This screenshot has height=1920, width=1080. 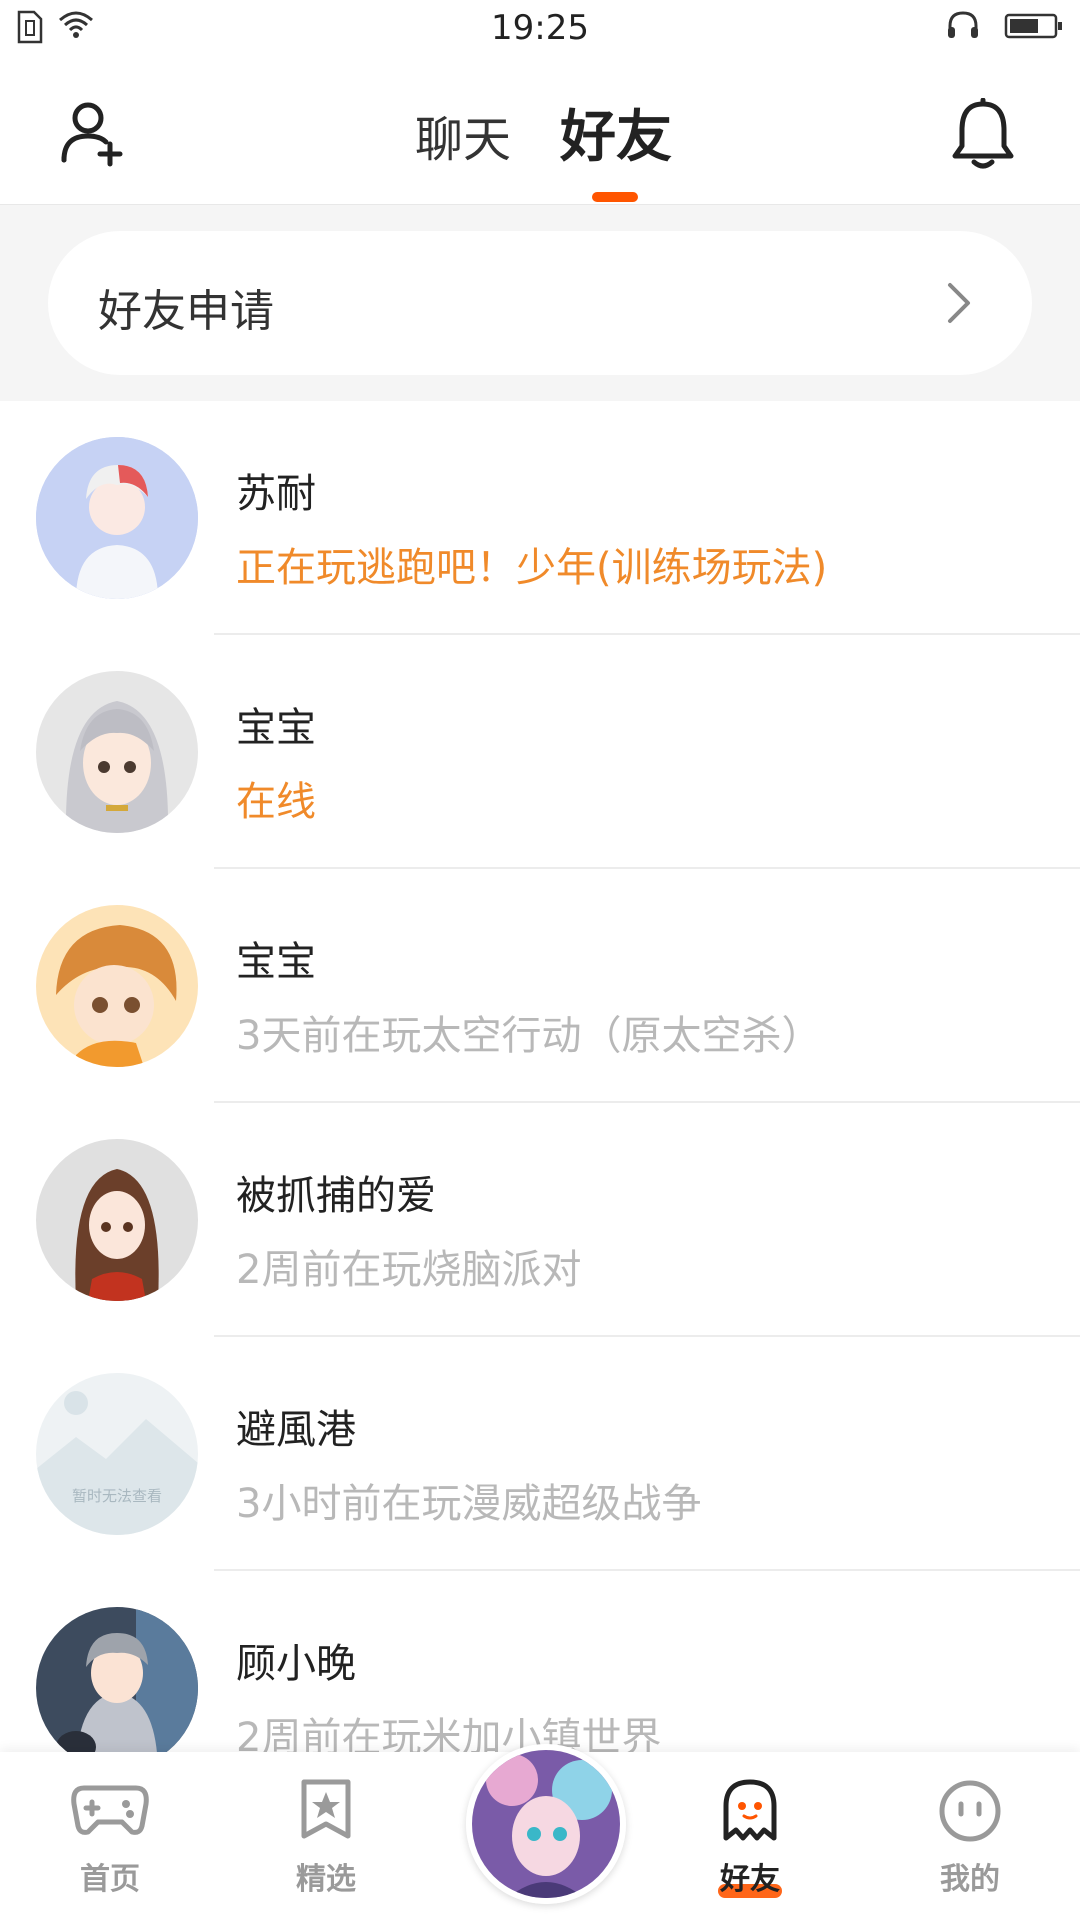 What do you see at coordinates (540, 1220) in the screenshot?
I see `list-item: 被抓捕的爱 2周前在玩烧脑派对` at bounding box center [540, 1220].